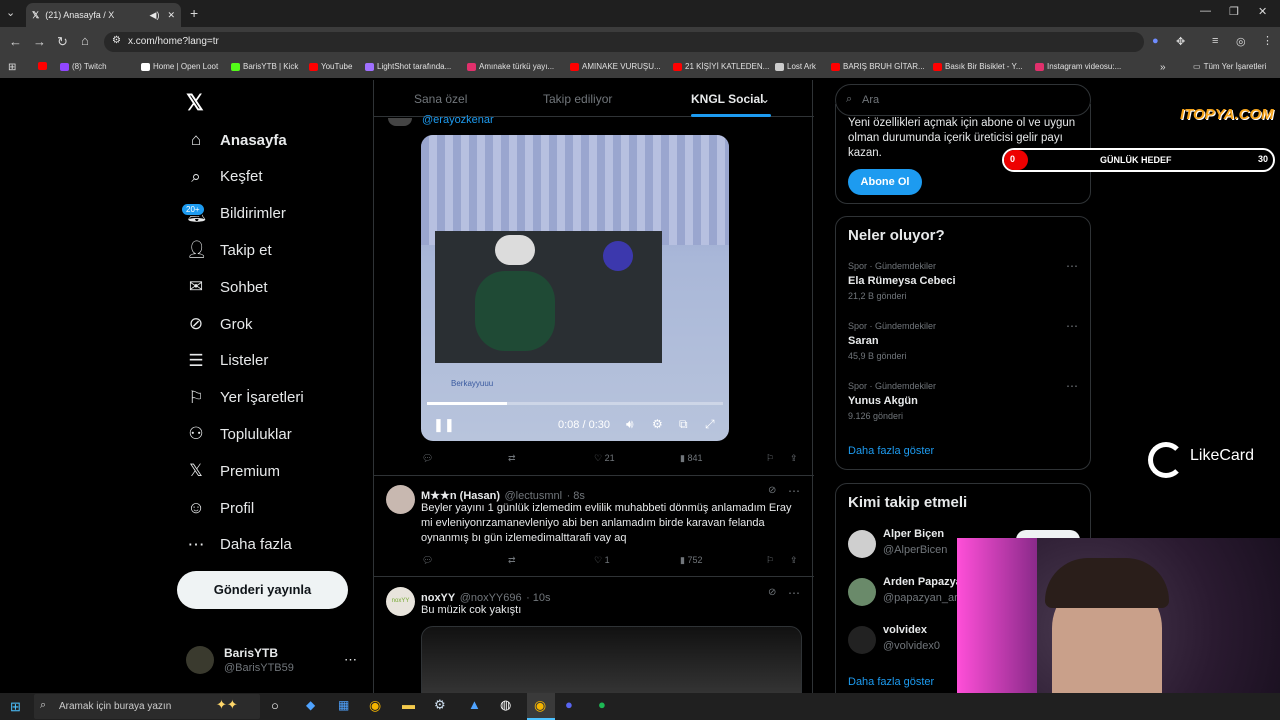 Image resolution: width=1280 pixels, height=720 pixels. What do you see at coordinates (310, 705) in the screenshot?
I see `app-icon: ◆` at bounding box center [310, 705].